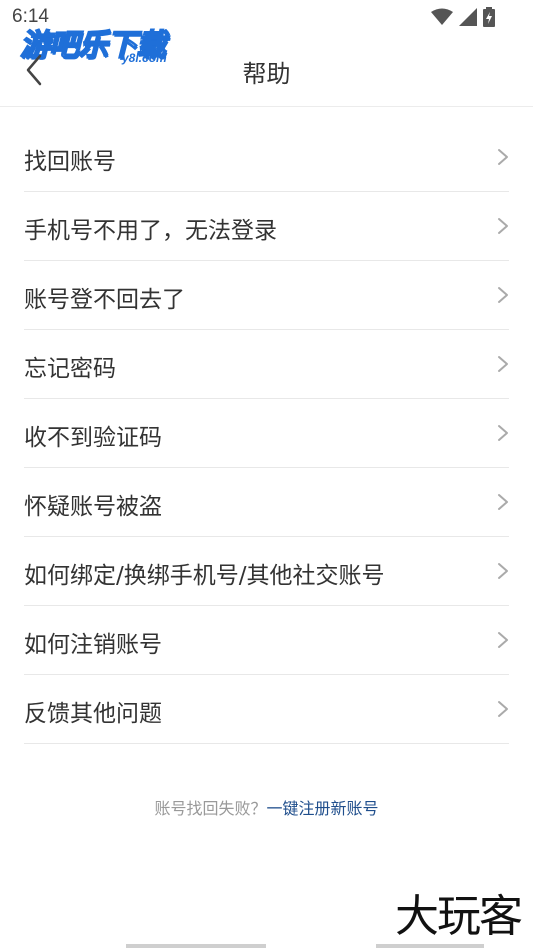  Describe the element at coordinates (150, 231) in the screenshot. I see `help-item-label: 手机号不用了，无法登录` at that location.